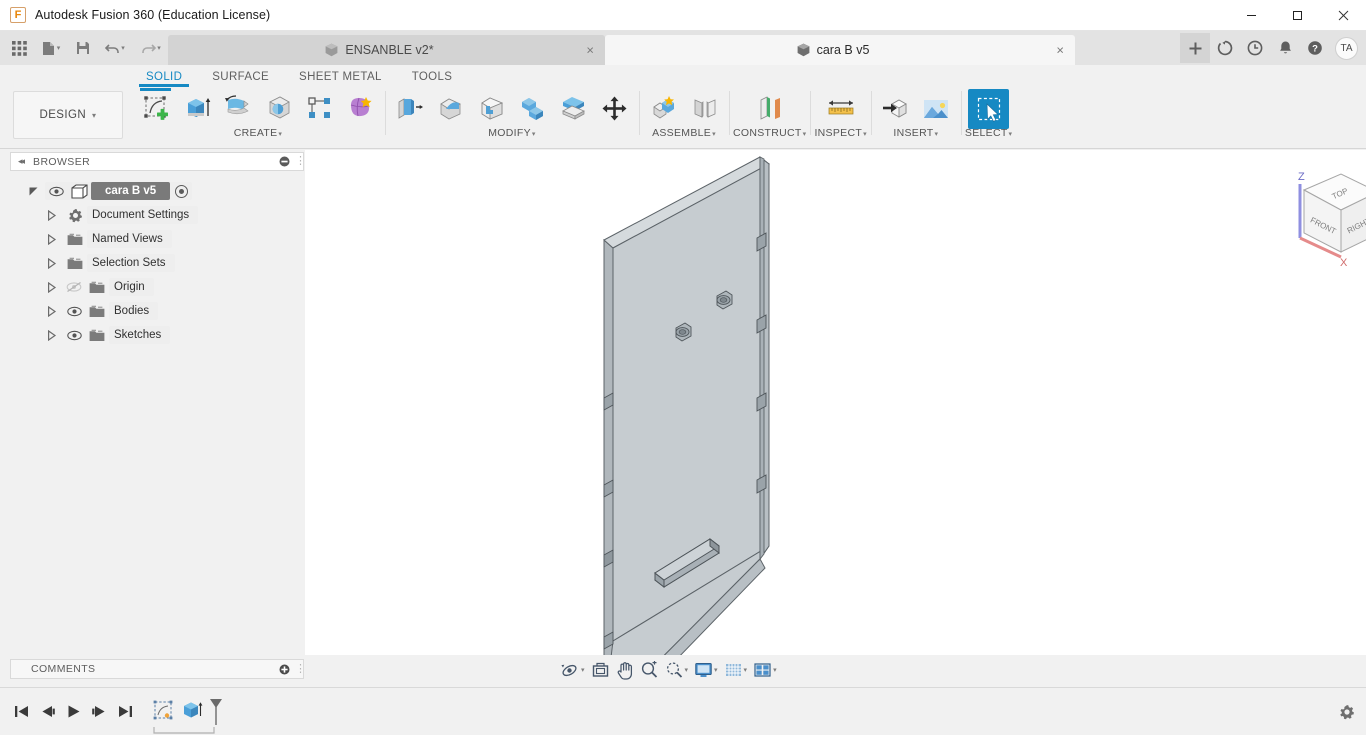 This screenshot has width=1366, height=735. I want to click on tree-row-document-settings: Document Settings, so click(157, 215).